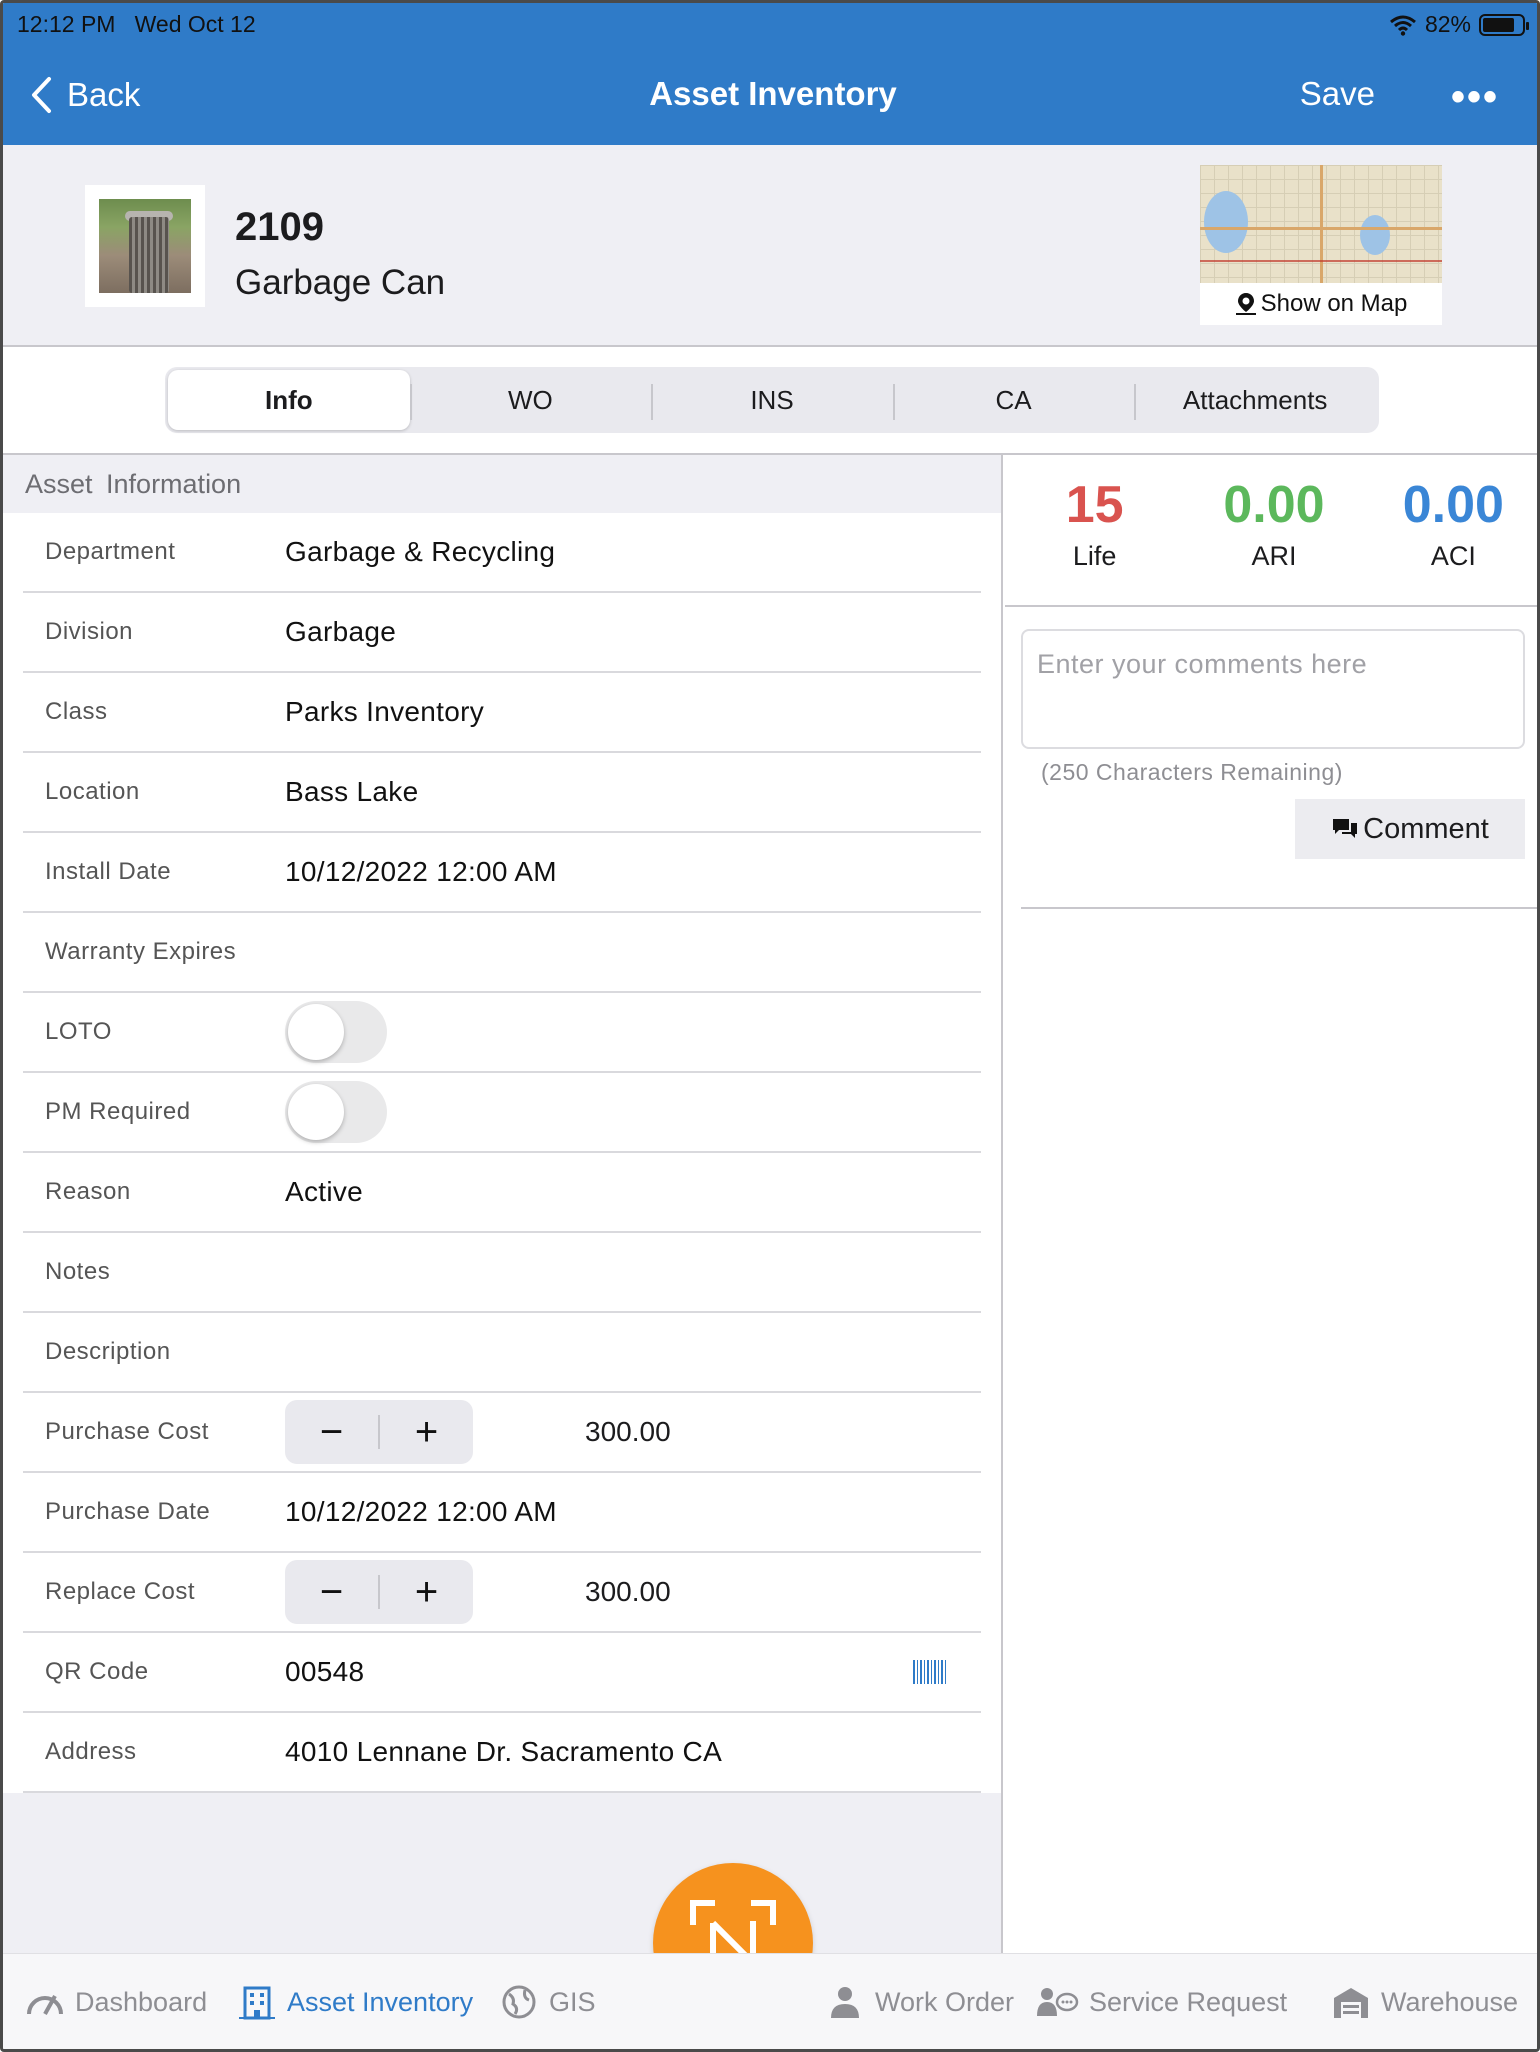 The image size is (1540, 2052). What do you see at coordinates (97, 1671) in the screenshot?
I see `field-label: QR Code` at bounding box center [97, 1671].